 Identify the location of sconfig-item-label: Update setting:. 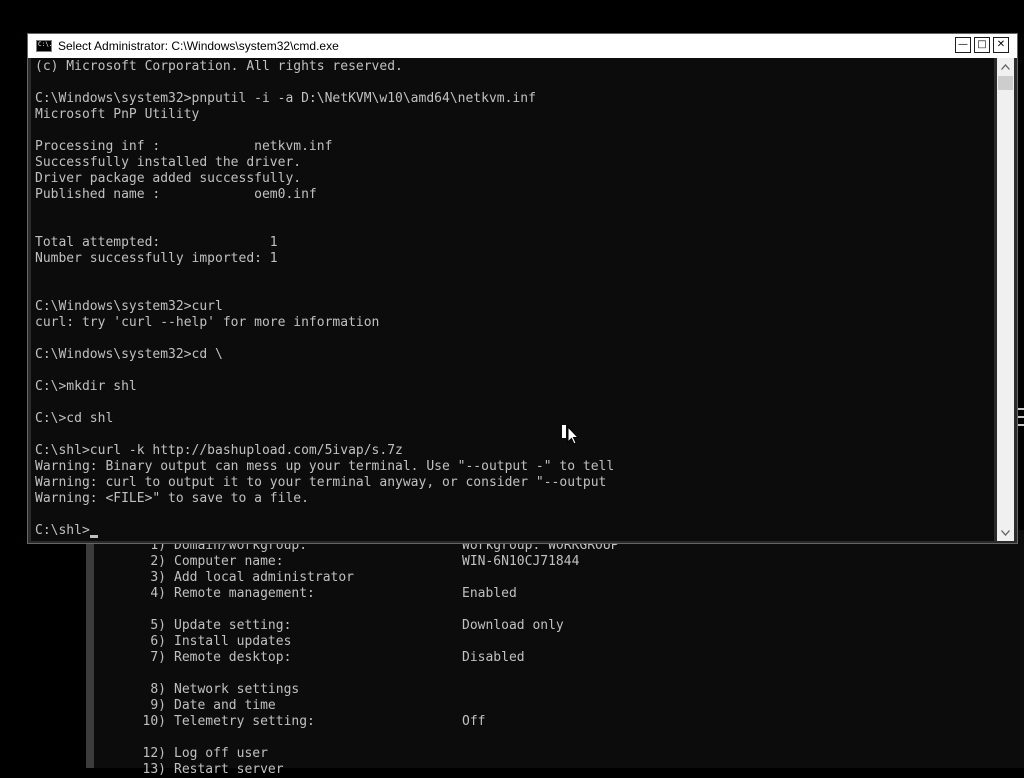
(233, 625).